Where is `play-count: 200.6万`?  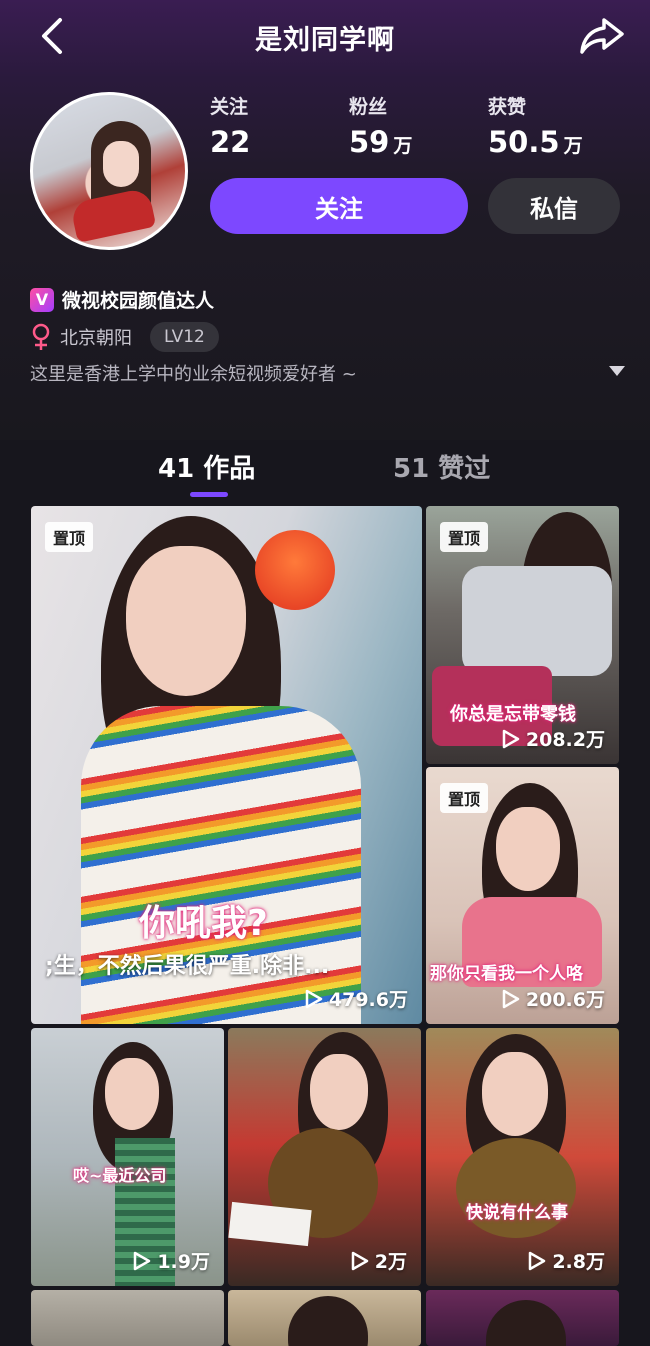 play-count: 200.6万 is located at coordinates (553, 998).